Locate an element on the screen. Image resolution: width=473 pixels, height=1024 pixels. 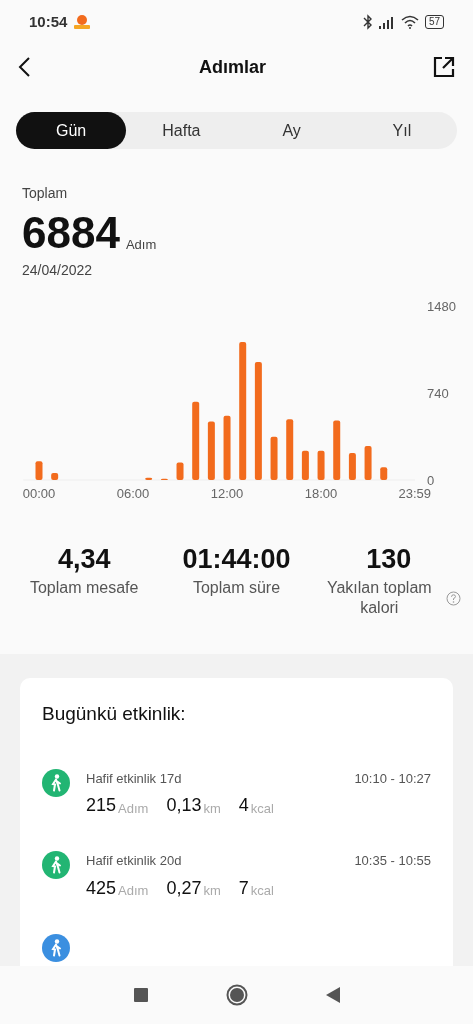
activity-time: 10:35 - 10:55 is located at coordinates (392, 861).